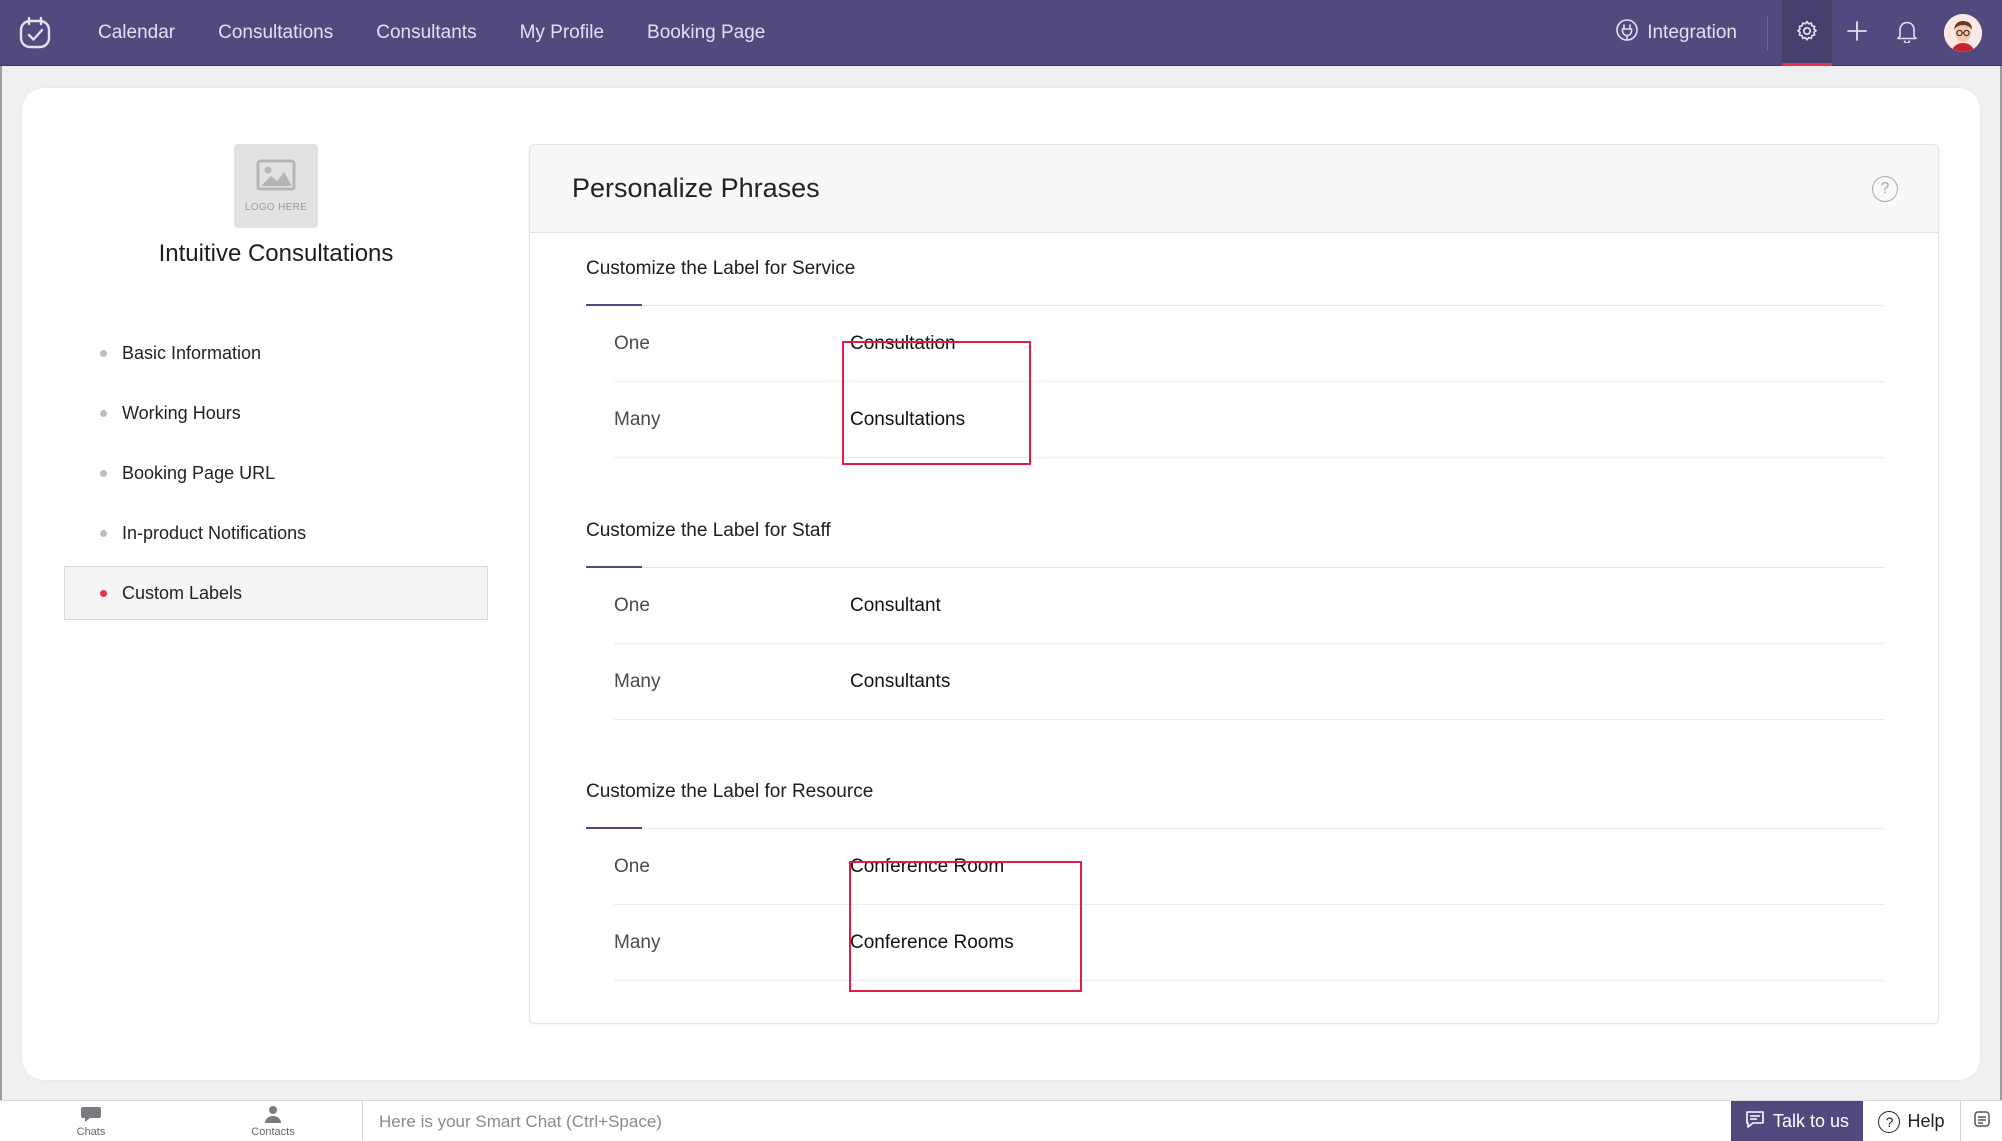 The height and width of the screenshot is (1141, 2002). I want to click on nav-booking-page: Booking Page, so click(706, 33).